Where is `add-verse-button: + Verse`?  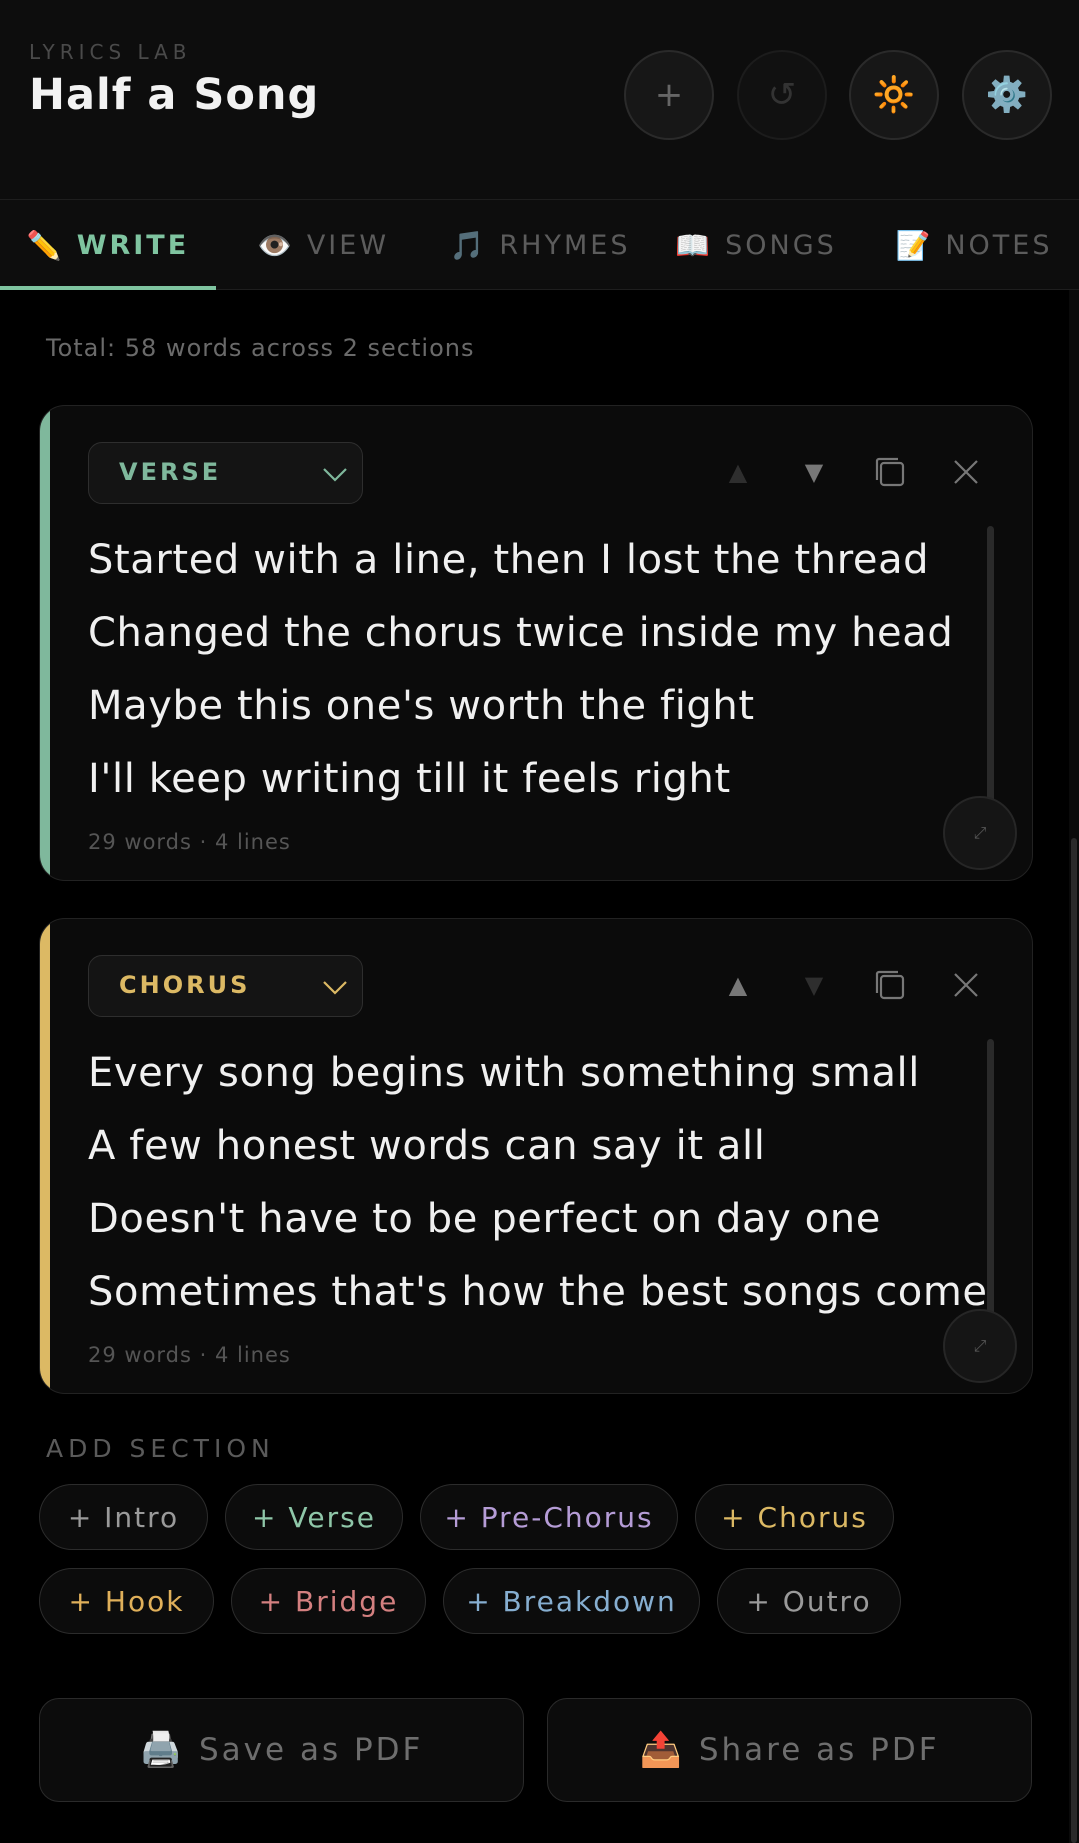 add-verse-button: + Verse is located at coordinates (314, 1517).